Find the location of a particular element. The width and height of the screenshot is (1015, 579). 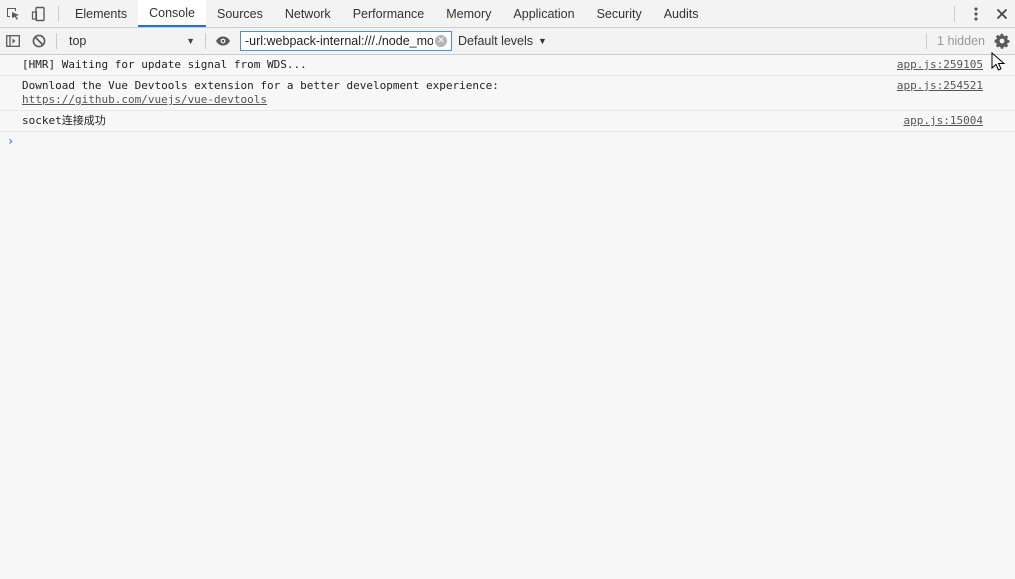

chevron-down-icon: ▼ is located at coordinates (542, 41).